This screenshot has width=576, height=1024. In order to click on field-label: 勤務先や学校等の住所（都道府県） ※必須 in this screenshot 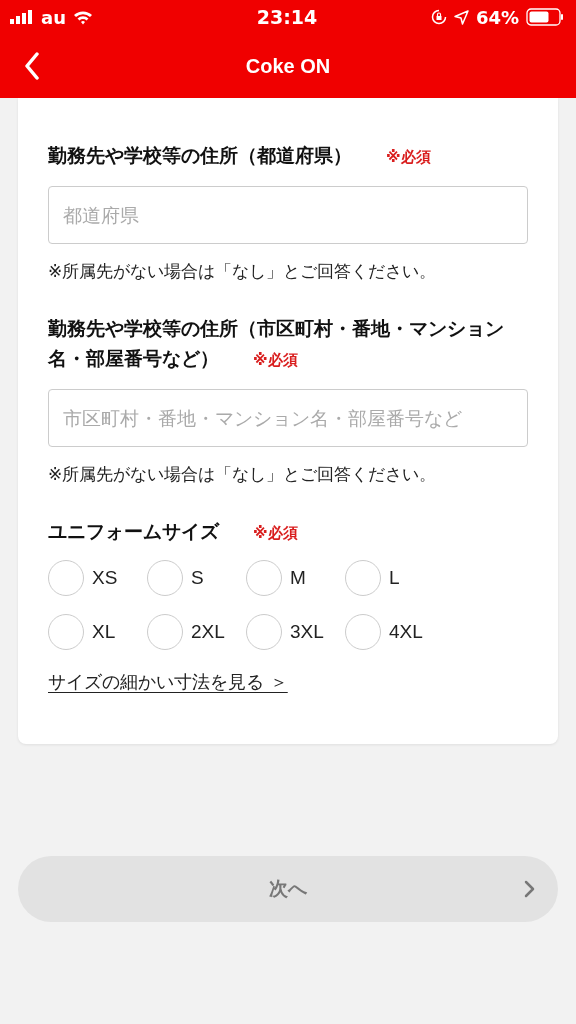, I will do `click(240, 155)`.